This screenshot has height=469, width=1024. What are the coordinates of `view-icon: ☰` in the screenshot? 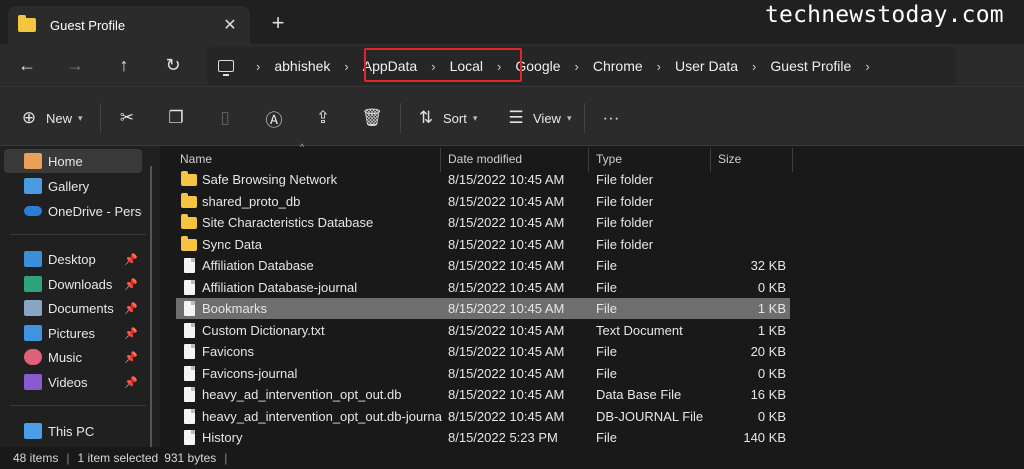 It's located at (516, 117).